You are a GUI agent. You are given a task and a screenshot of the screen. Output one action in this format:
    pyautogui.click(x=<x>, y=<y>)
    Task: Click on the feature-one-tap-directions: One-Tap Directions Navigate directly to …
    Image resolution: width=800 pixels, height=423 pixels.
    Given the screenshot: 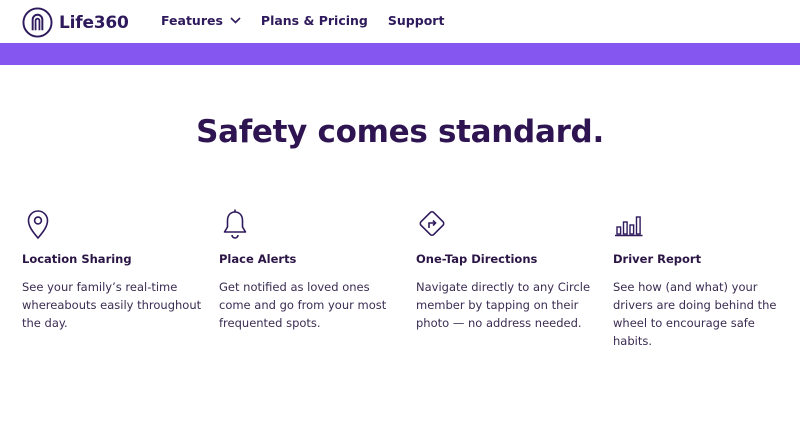 What is the action you would take?
    pyautogui.click(x=506, y=268)
    